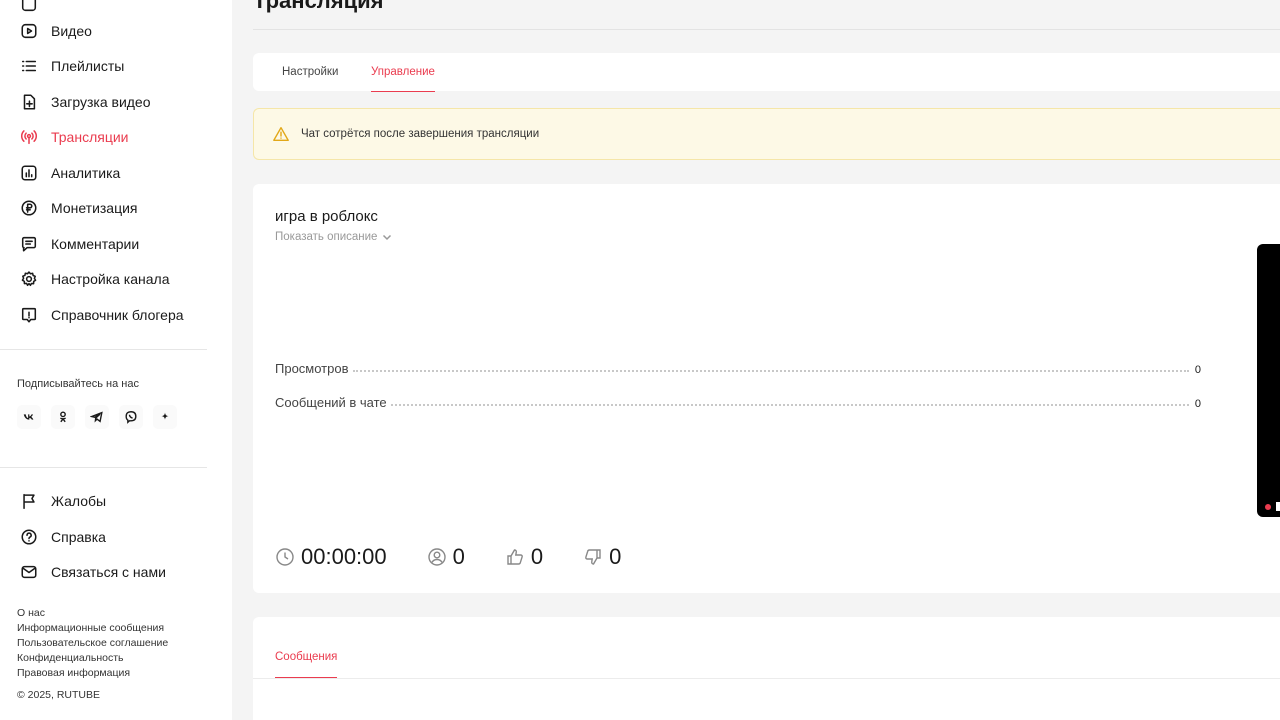 The image size is (1280, 720). Describe the element at coordinates (78, 384) in the screenshot. I see `follow-label: Подписывайтесь на нас` at that location.